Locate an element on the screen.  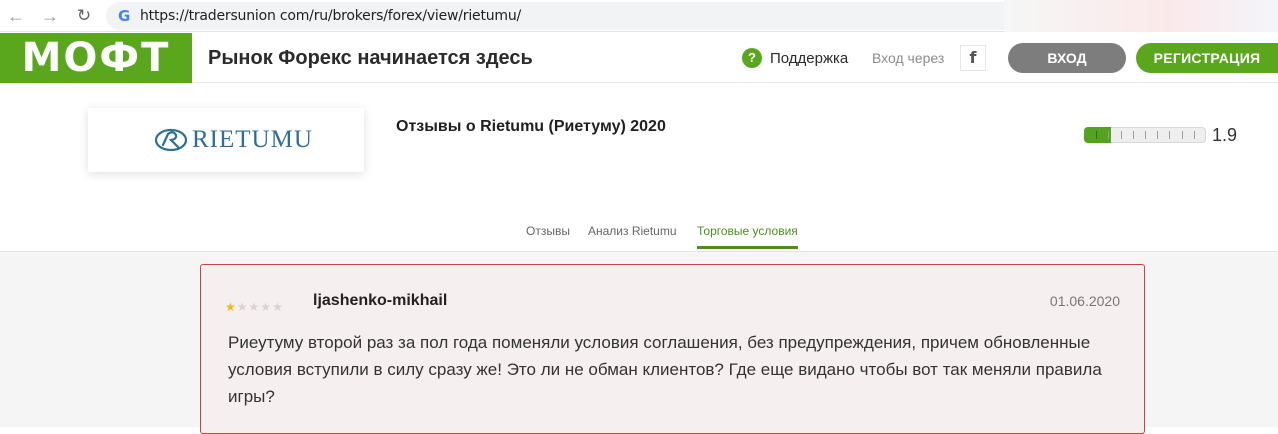
google-icon: G is located at coordinates (124, 16).